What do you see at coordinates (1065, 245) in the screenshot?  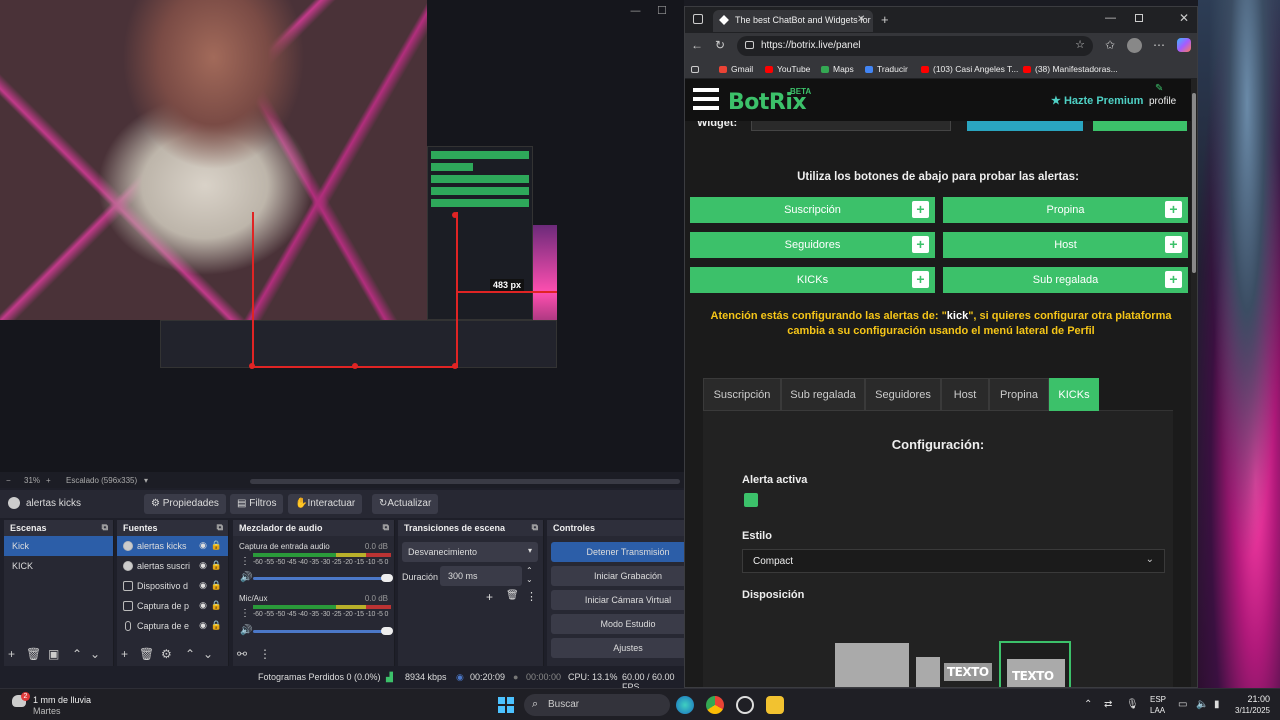 I see `test-host-button: Host +` at bounding box center [1065, 245].